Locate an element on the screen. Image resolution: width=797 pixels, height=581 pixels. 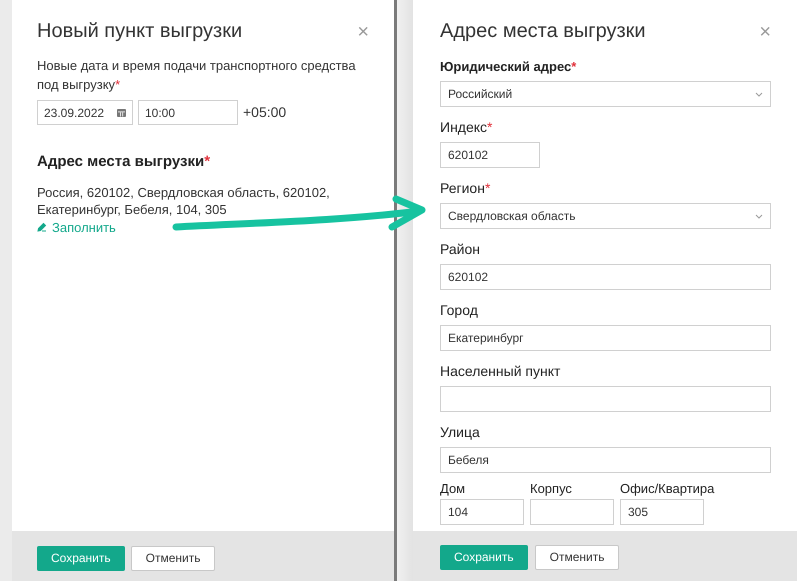
timezone-text: +05:00 is located at coordinates (264, 112).